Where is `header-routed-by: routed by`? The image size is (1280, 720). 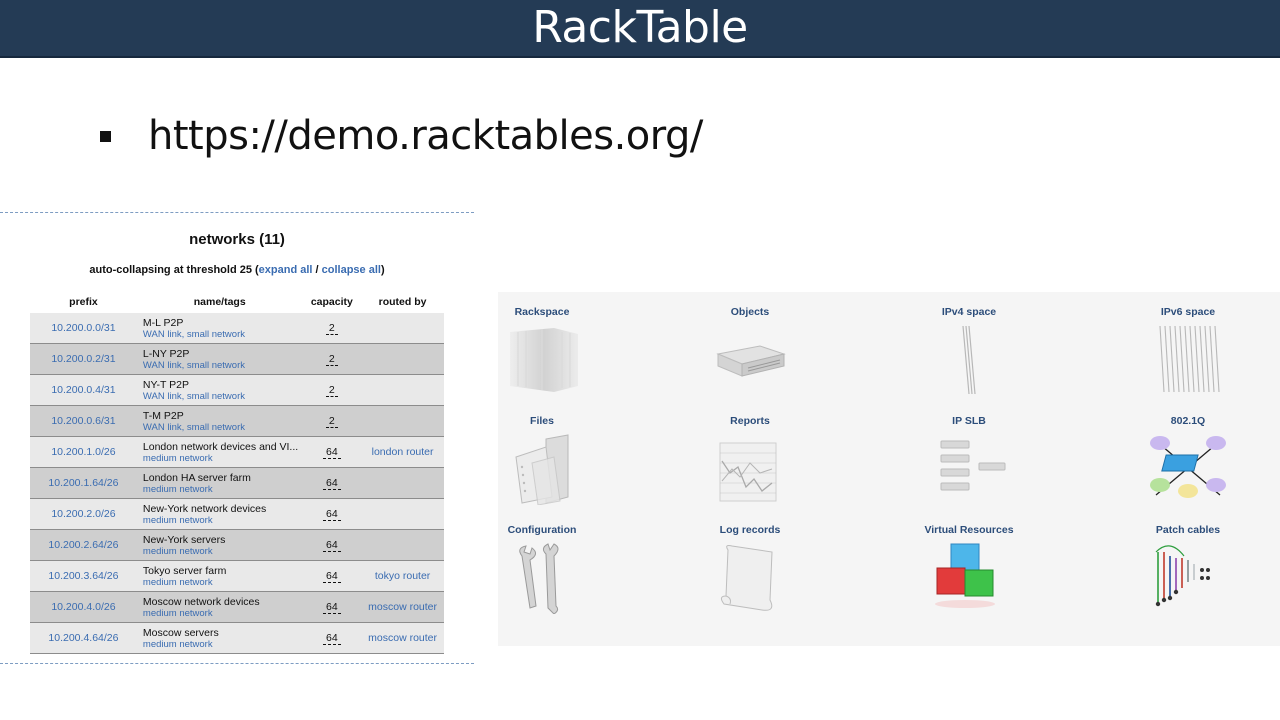 header-routed-by: routed by is located at coordinates (402, 302).